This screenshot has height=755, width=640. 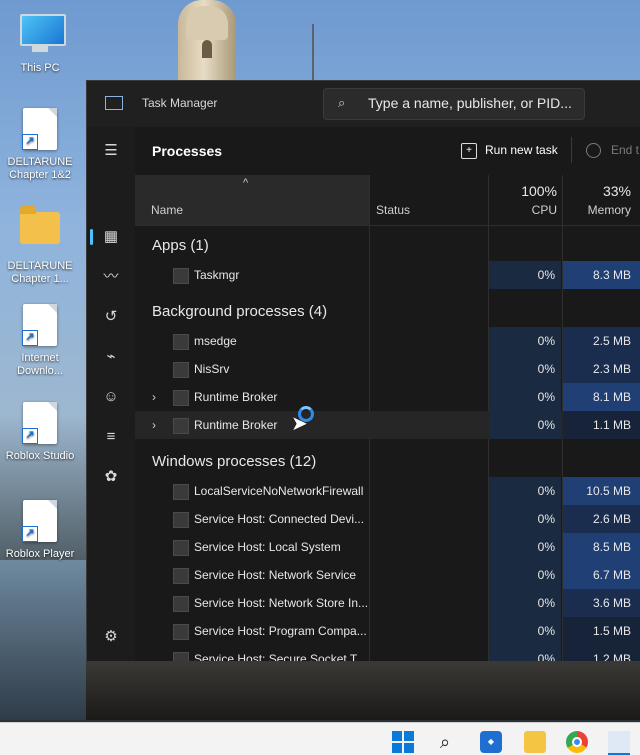 What do you see at coordinates (521, 150) in the screenshot?
I see `run-new-task-label: Run new task` at bounding box center [521, 150].